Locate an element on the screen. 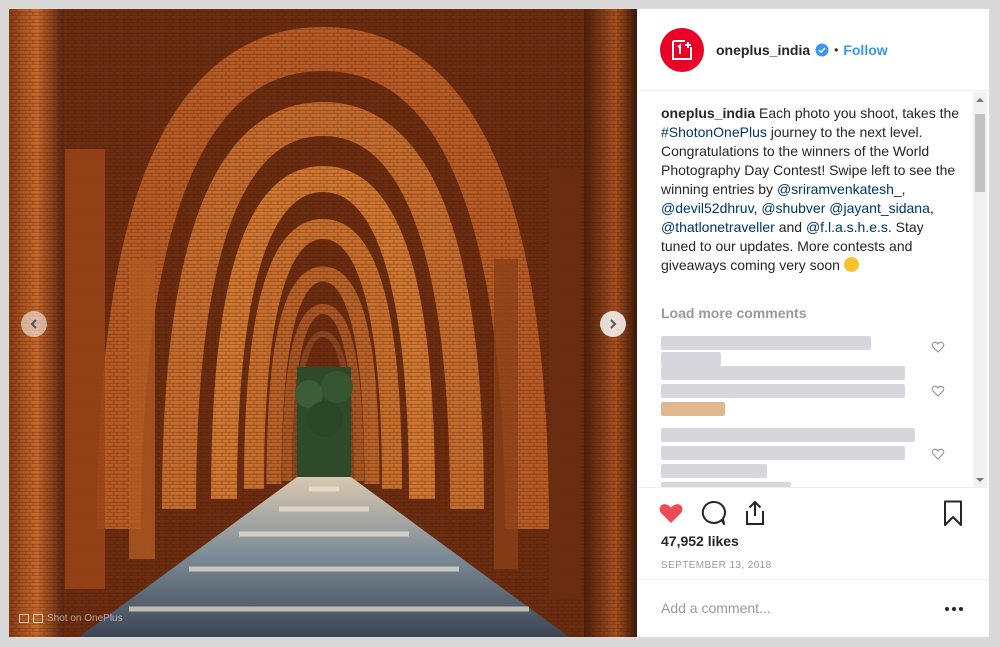  follow-button: Follow is located at coordinates (865, 50).